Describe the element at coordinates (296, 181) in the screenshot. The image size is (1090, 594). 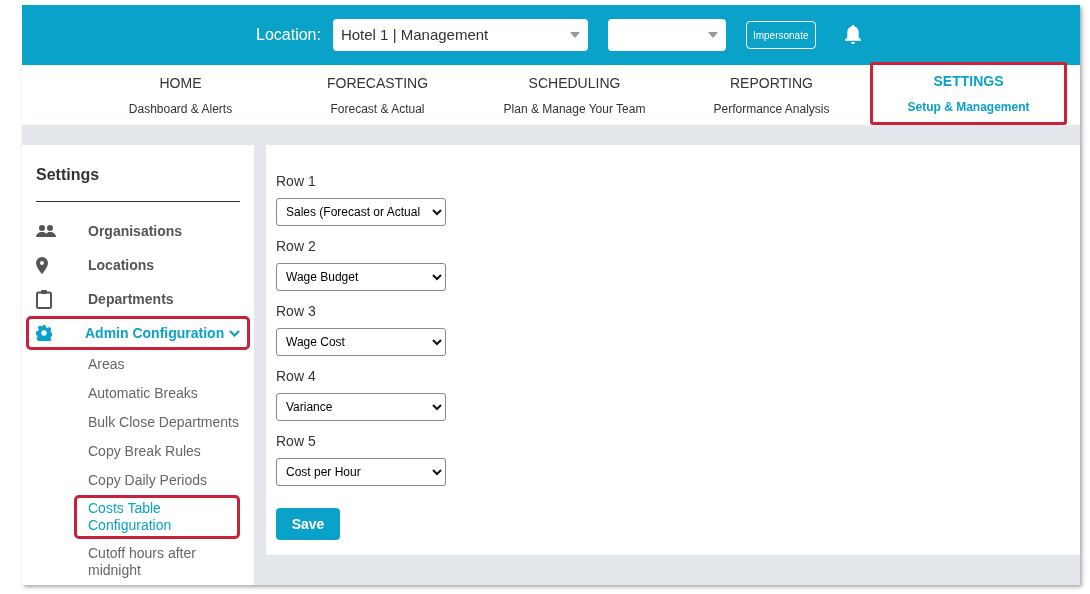
I see `row-label: Row 1` at that location.